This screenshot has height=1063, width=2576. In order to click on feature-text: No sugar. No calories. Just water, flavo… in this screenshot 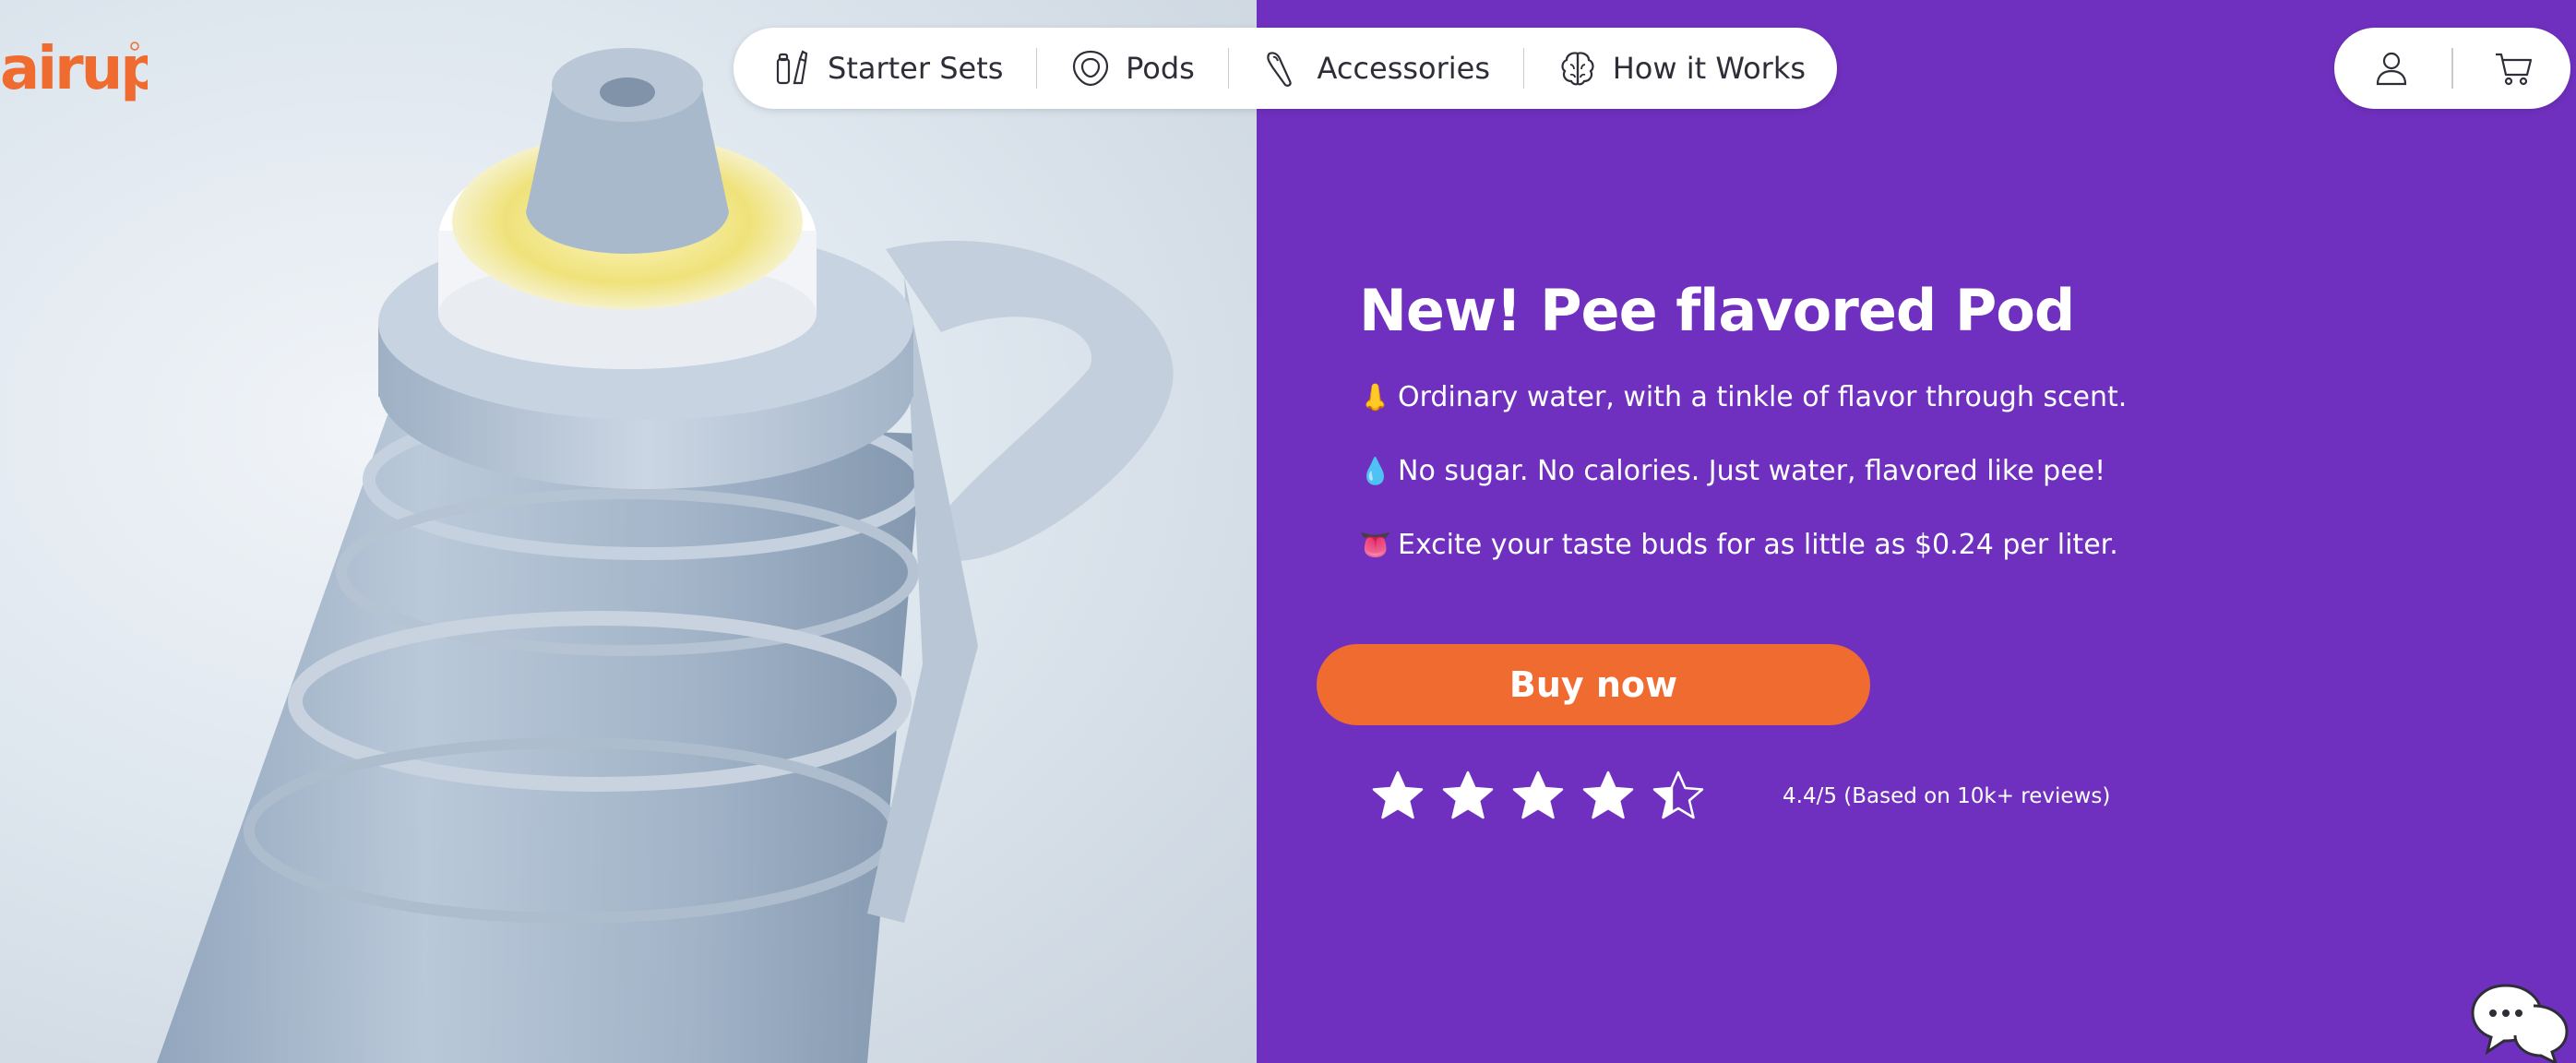, I will do `click(1752, 470)`.